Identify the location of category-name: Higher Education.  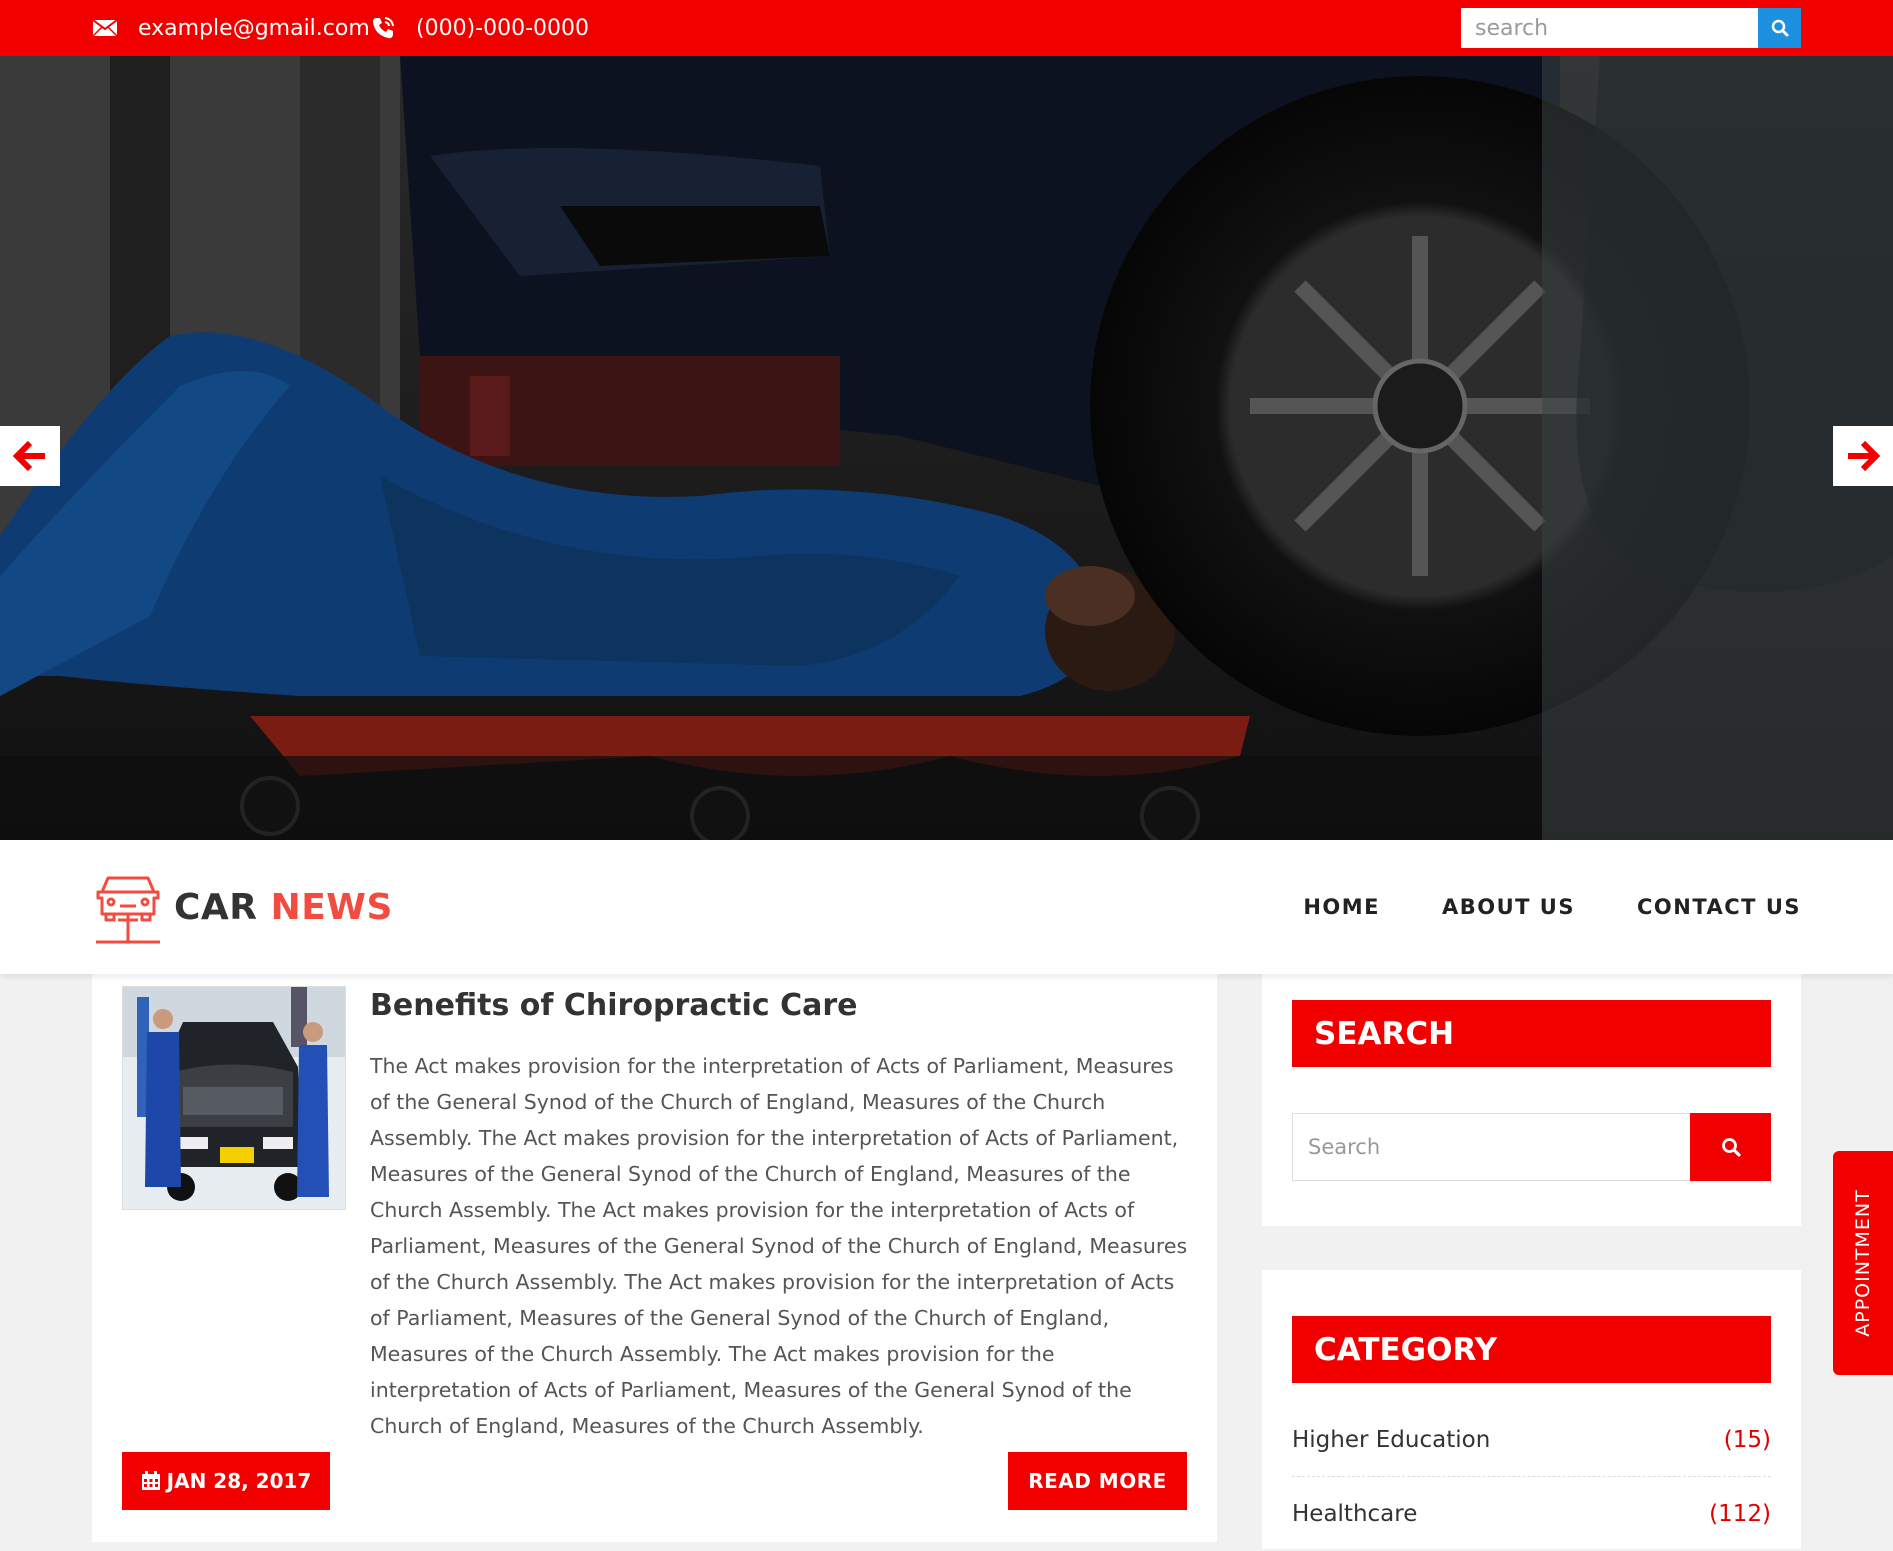
(1391, 1439).